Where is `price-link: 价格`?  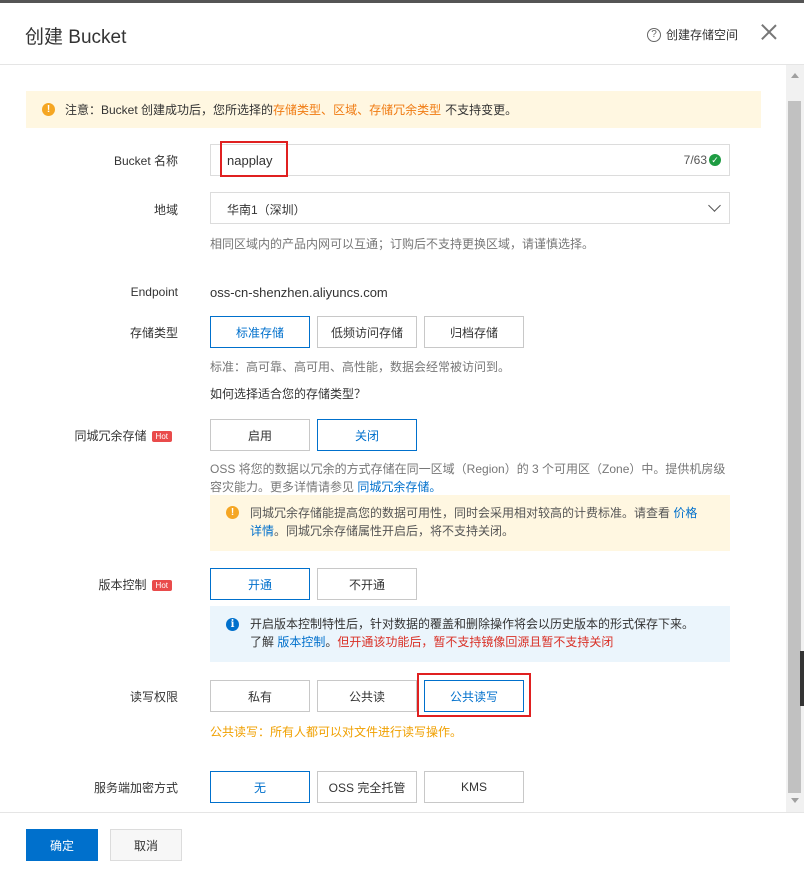 price-link: 价格 is located at coordinates (685, 513).